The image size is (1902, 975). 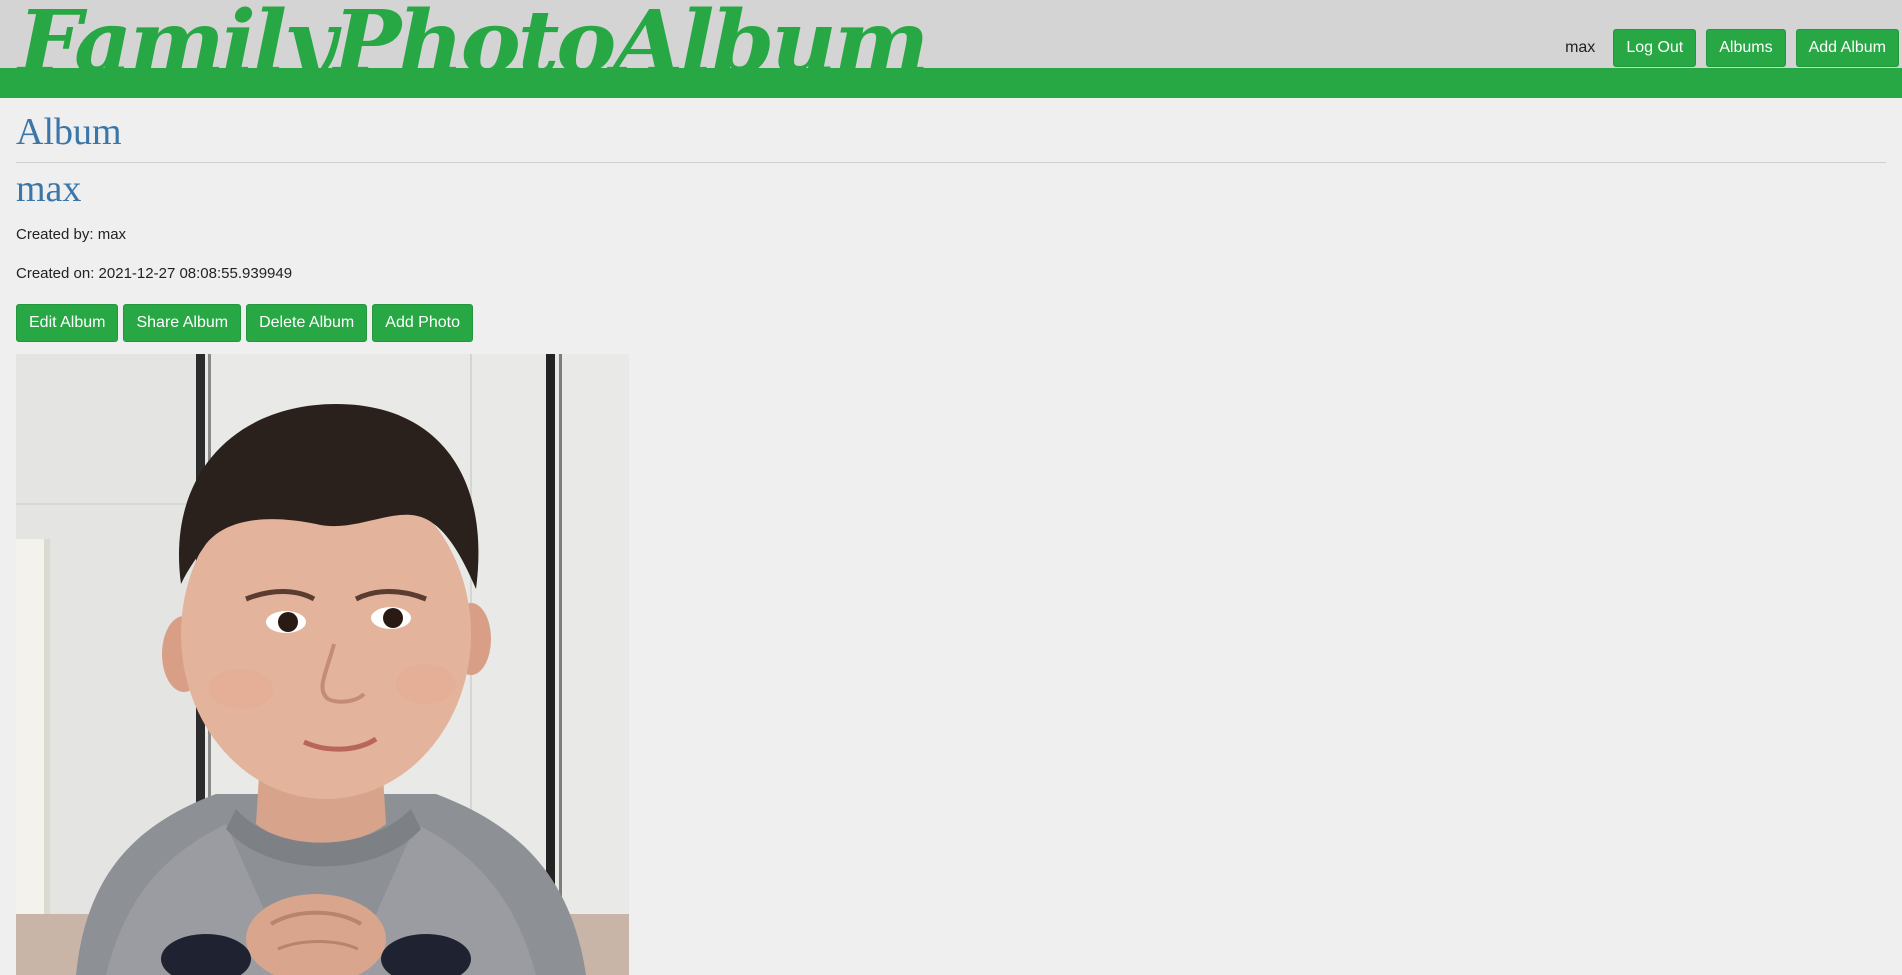 I want to click on album-name: max, so click(x=49, y=188).